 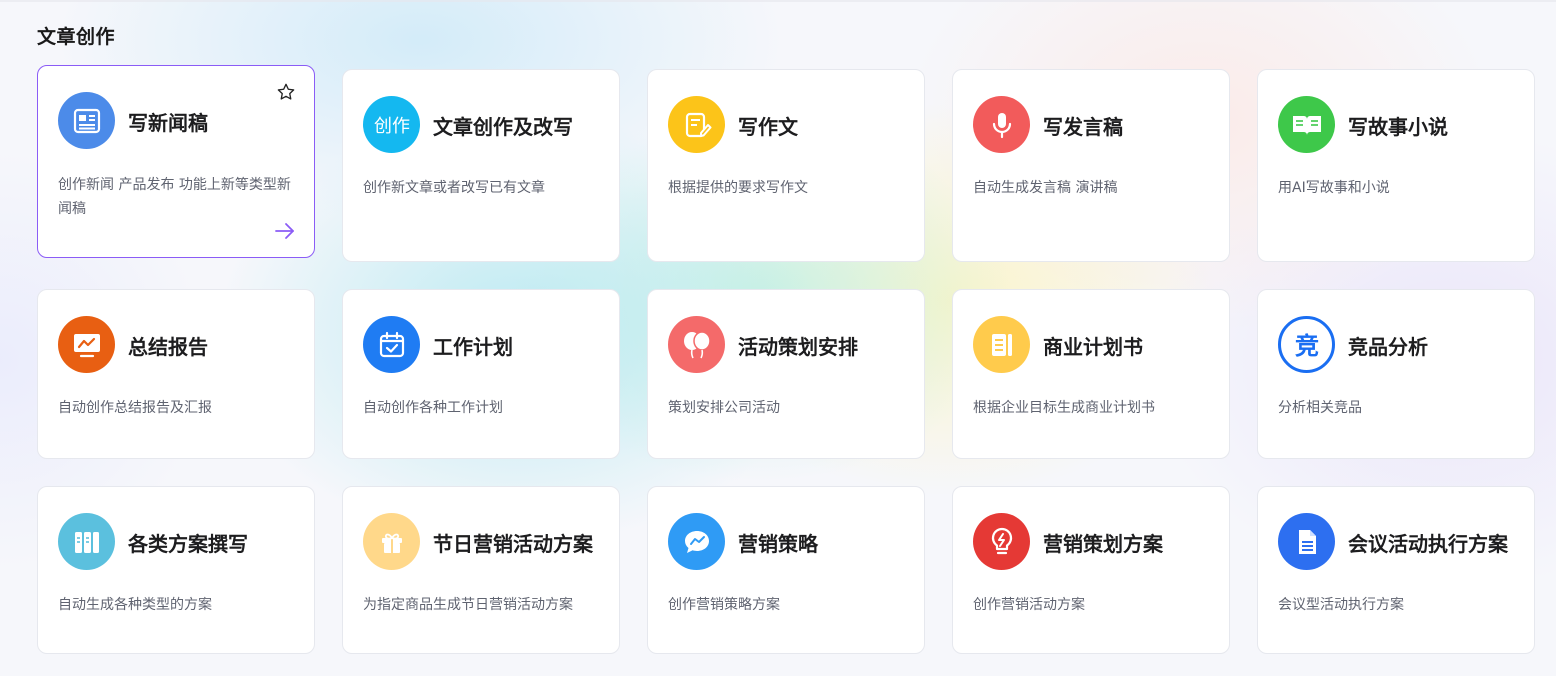 What do you see at coordinates (454, 188) in the screenshot?
I see `card-description: 创作新文章或者改写已有文章` at bounding box center [454, 188].